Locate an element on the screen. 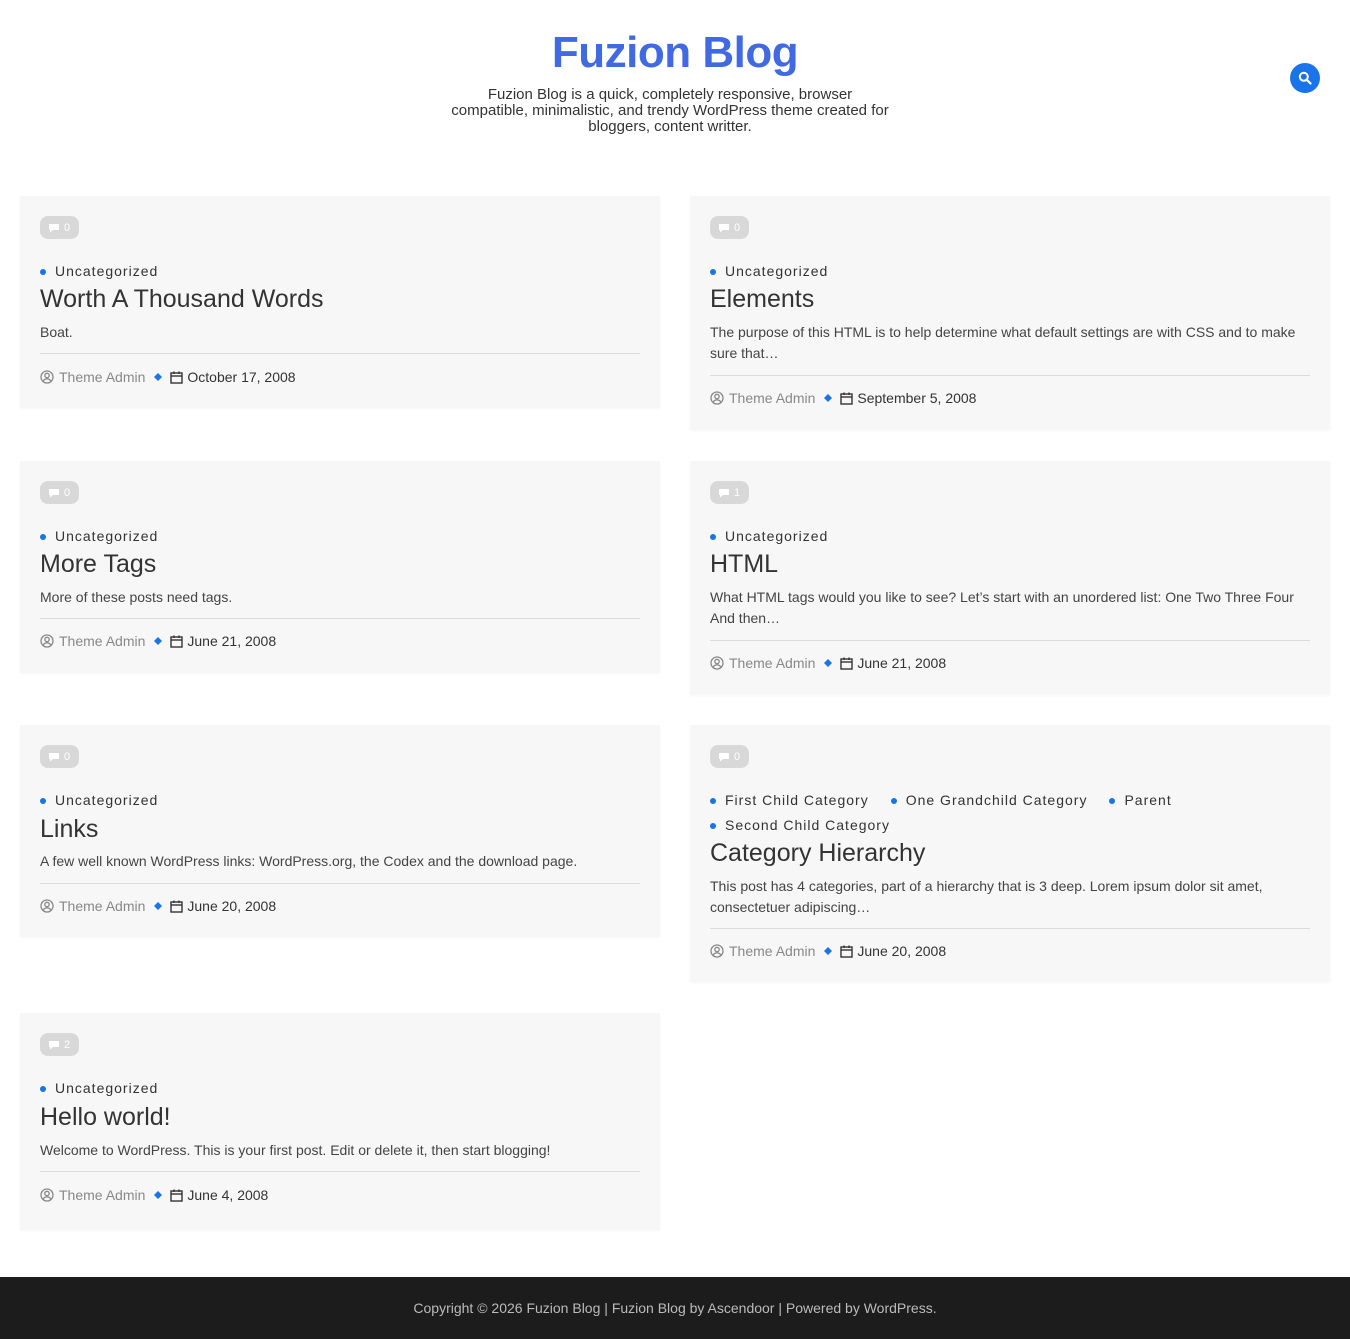 The height and width of the screenshot is (1339, 1350). post-meta: Theme Admin September 5, 2008 is located at coordinates (1010, 398).